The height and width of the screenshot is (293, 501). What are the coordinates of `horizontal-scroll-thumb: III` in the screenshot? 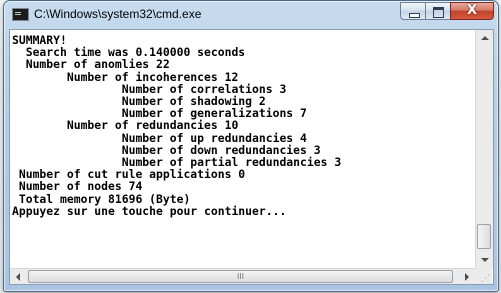 It's located at (240, 276).